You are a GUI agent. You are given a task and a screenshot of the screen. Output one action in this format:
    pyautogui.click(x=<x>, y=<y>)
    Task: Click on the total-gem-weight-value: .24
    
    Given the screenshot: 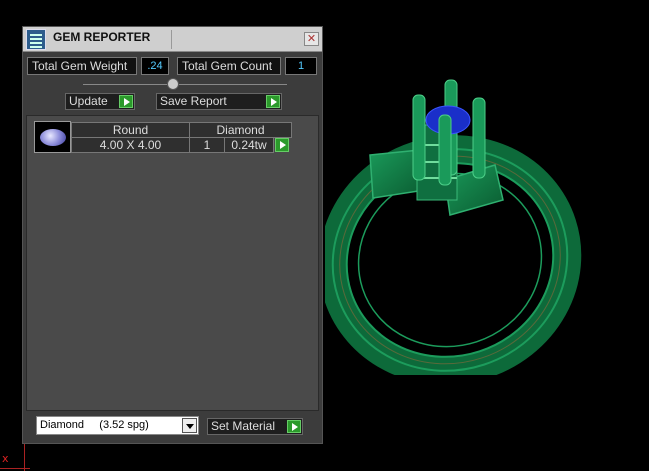 What is the action you would take?
    pyautogui.click(x=155, y=66)
    